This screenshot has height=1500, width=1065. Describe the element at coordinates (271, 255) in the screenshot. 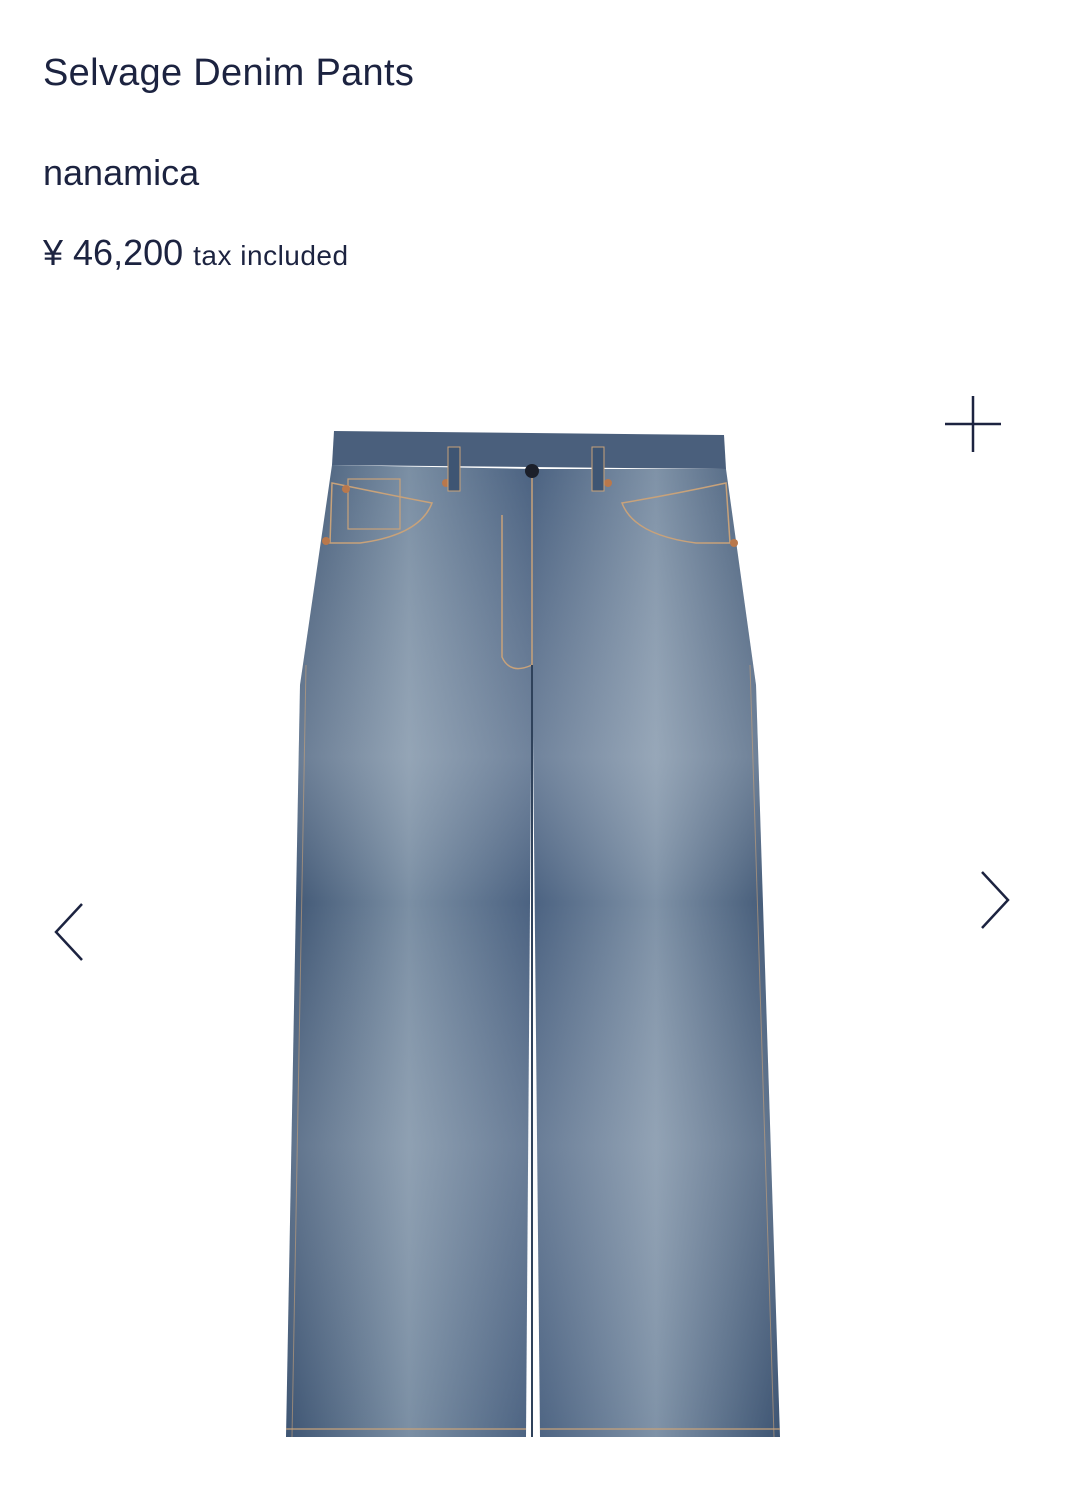

I see `tax-note: tax included` at that location.